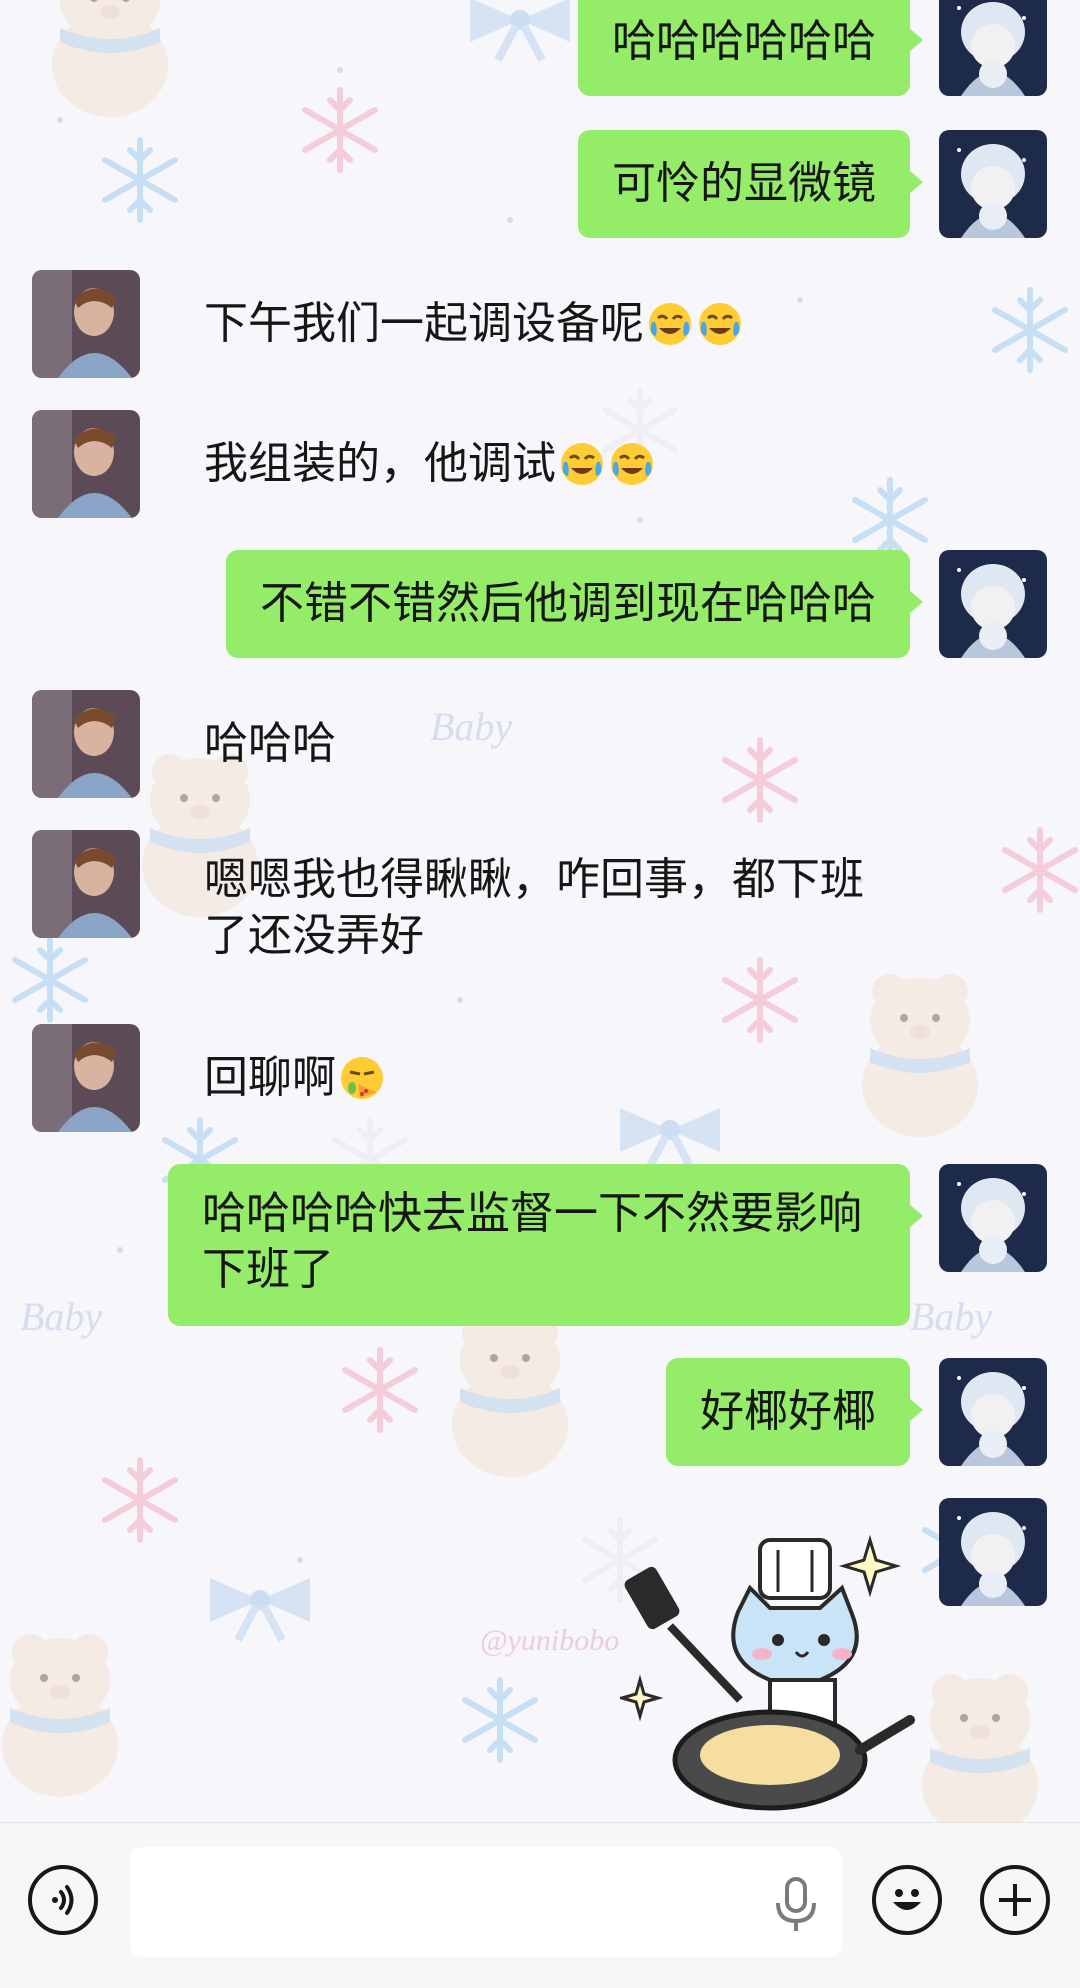  I want to click on message-text: 哈哈哈, so click(270, 743).